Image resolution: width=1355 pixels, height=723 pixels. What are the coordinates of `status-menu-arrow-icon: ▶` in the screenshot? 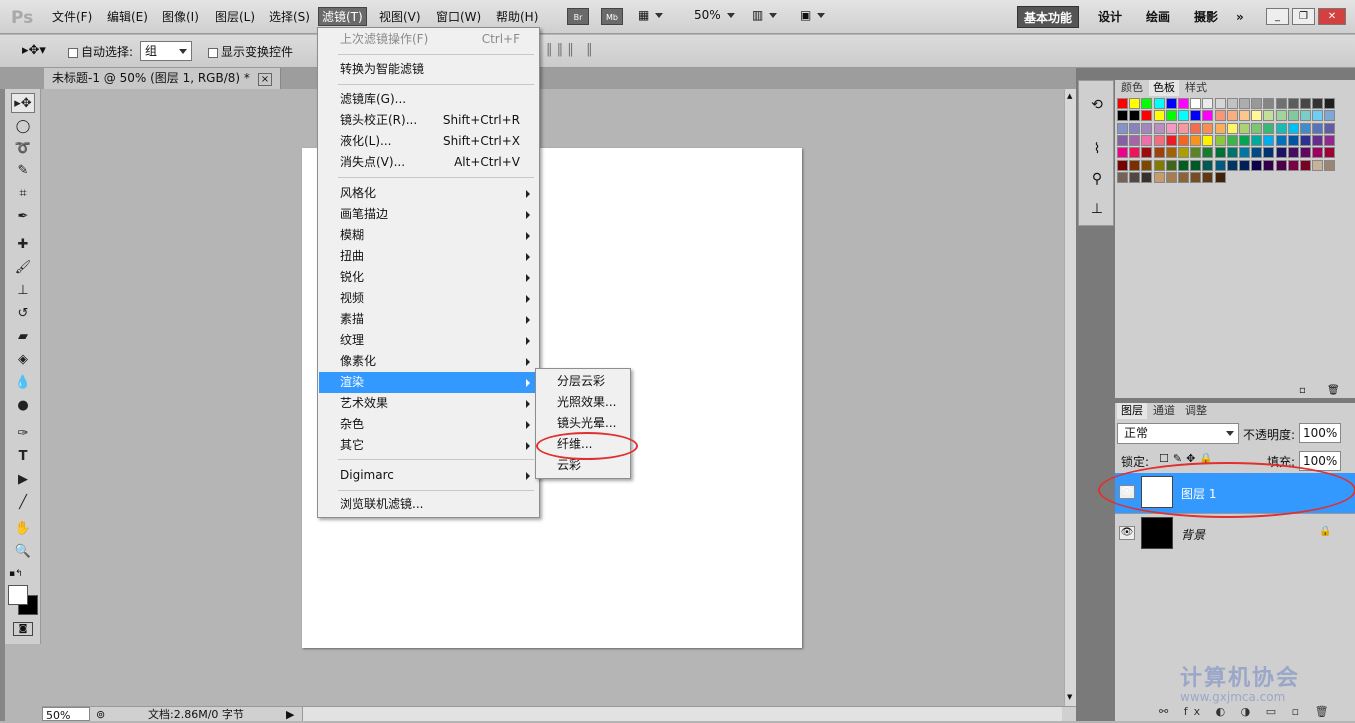 It's located at (290, 714).